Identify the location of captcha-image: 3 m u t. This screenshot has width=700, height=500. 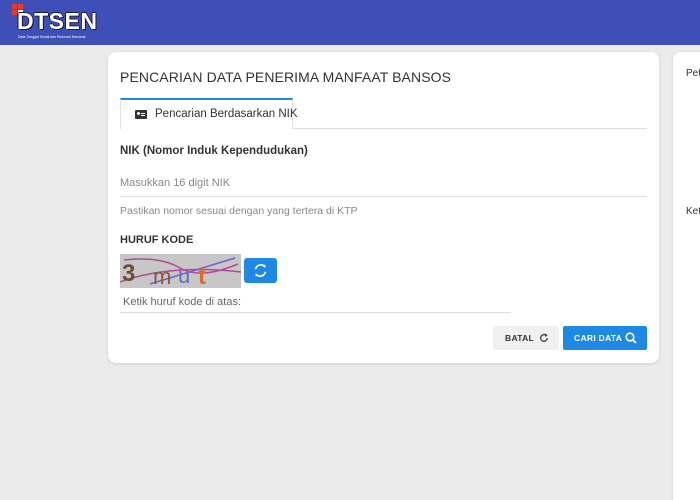
(180, 271).